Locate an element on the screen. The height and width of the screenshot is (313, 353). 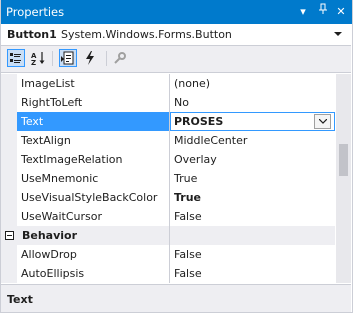
description-pane: Text is located at coordinates (176, 298).